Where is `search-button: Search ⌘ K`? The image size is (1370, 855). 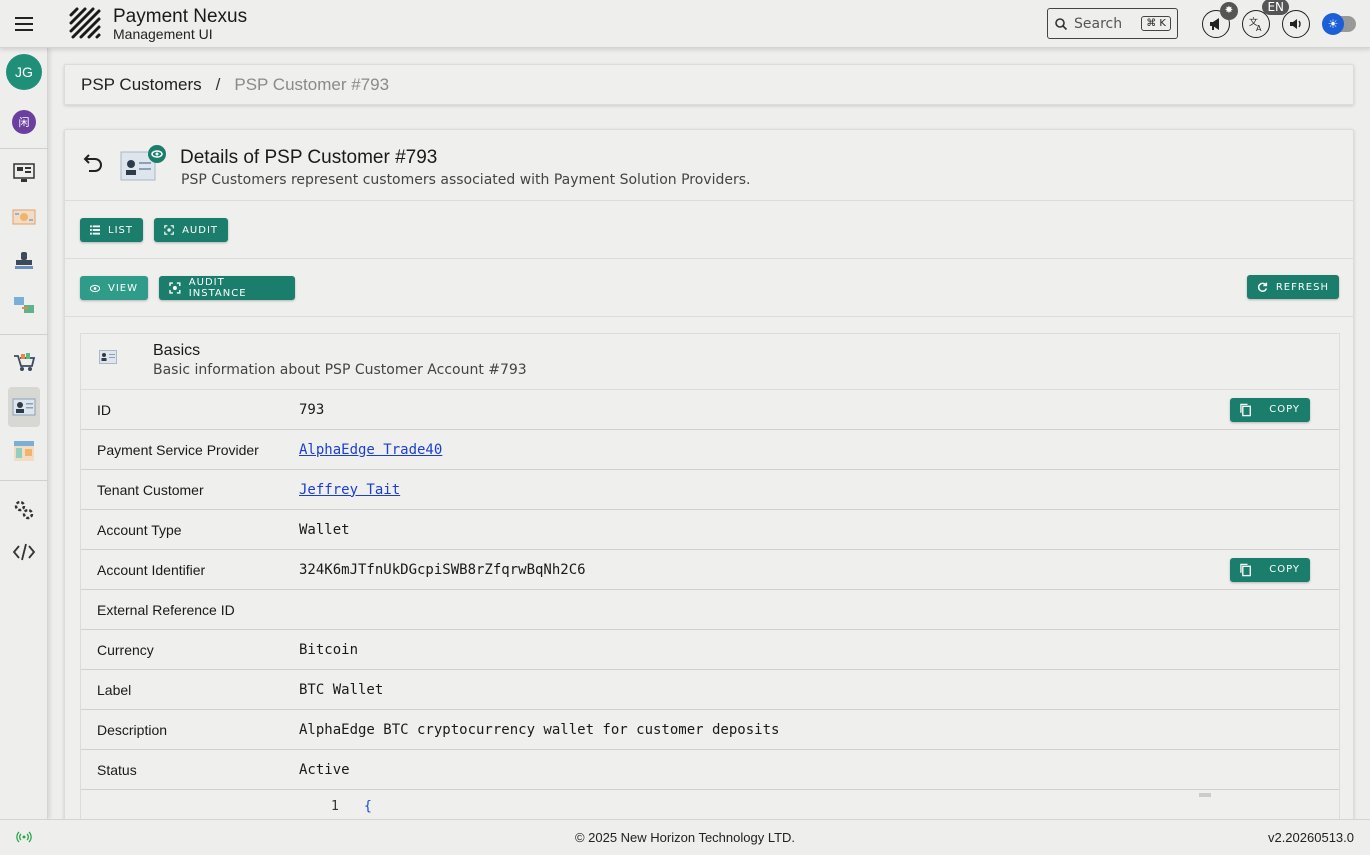 search-button: Search ⌘ K is located at coordinates (1112, 23).